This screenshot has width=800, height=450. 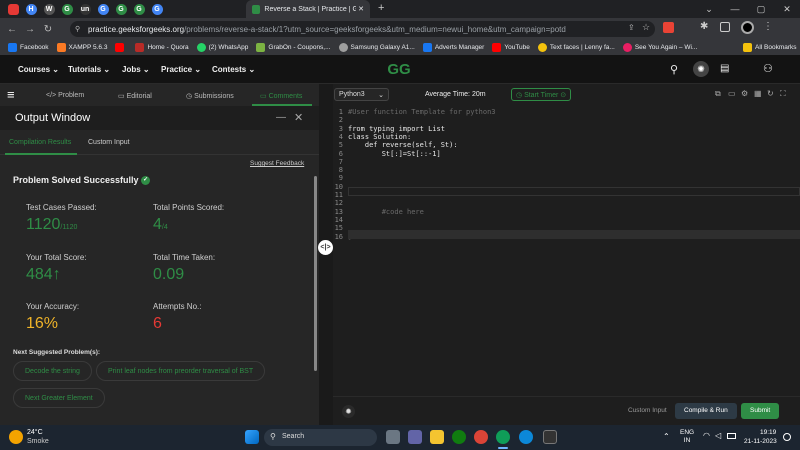 What do you see at coordinates (281, 117) in the screenshot?
I see `minimize-output-icon: —` at bounding box center [281, 117].